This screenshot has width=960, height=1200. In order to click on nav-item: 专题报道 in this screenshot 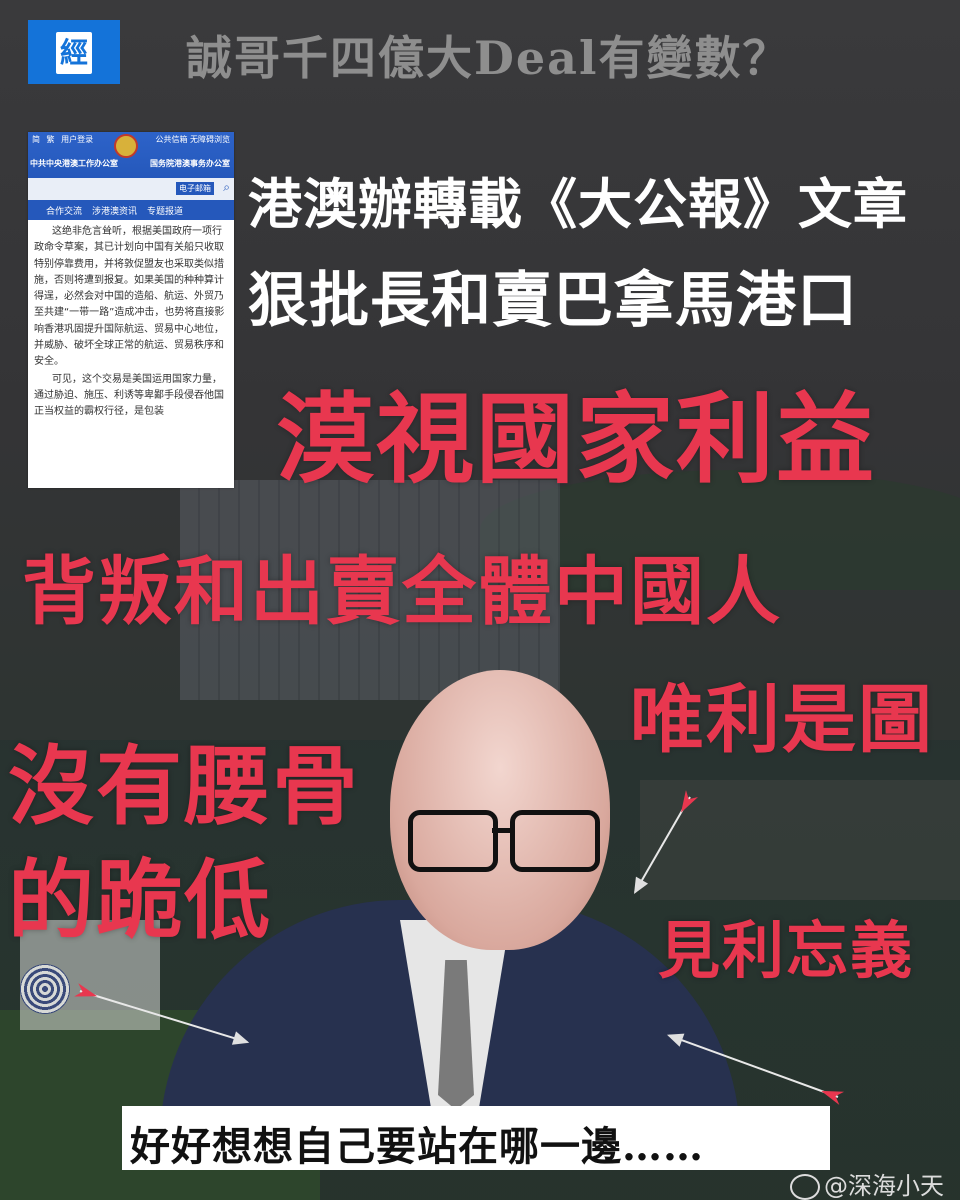, I will do `click(165, 211)`.